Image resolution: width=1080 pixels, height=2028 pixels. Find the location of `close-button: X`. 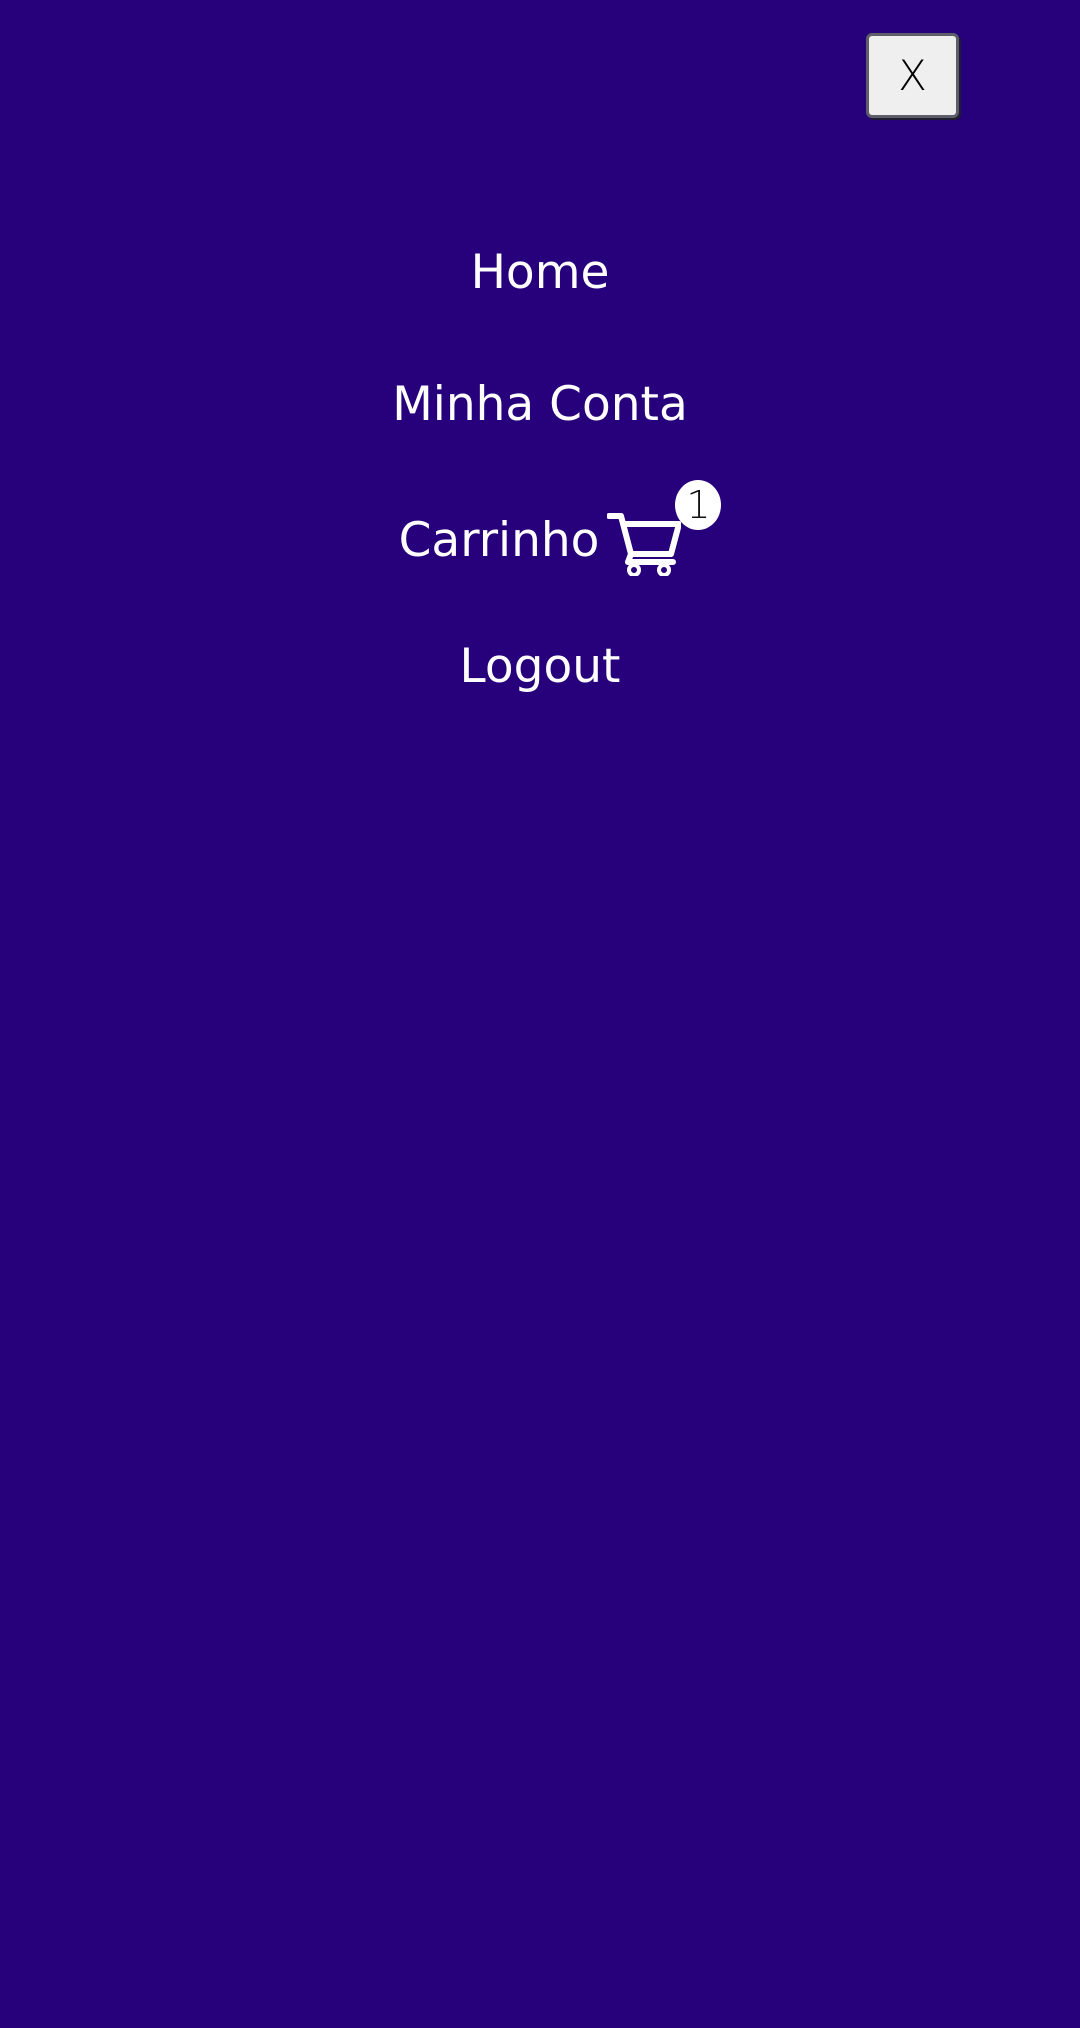

close-button: X is located at coordinates (912, 75).